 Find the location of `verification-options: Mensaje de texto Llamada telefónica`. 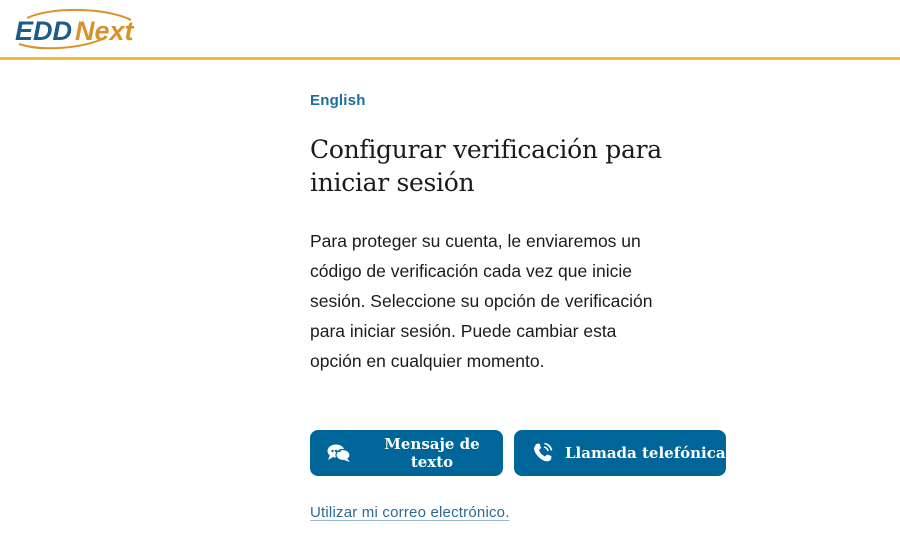

verification-options: Mensaje de texto Llamada telefónica is located at coordinates (518, 453).